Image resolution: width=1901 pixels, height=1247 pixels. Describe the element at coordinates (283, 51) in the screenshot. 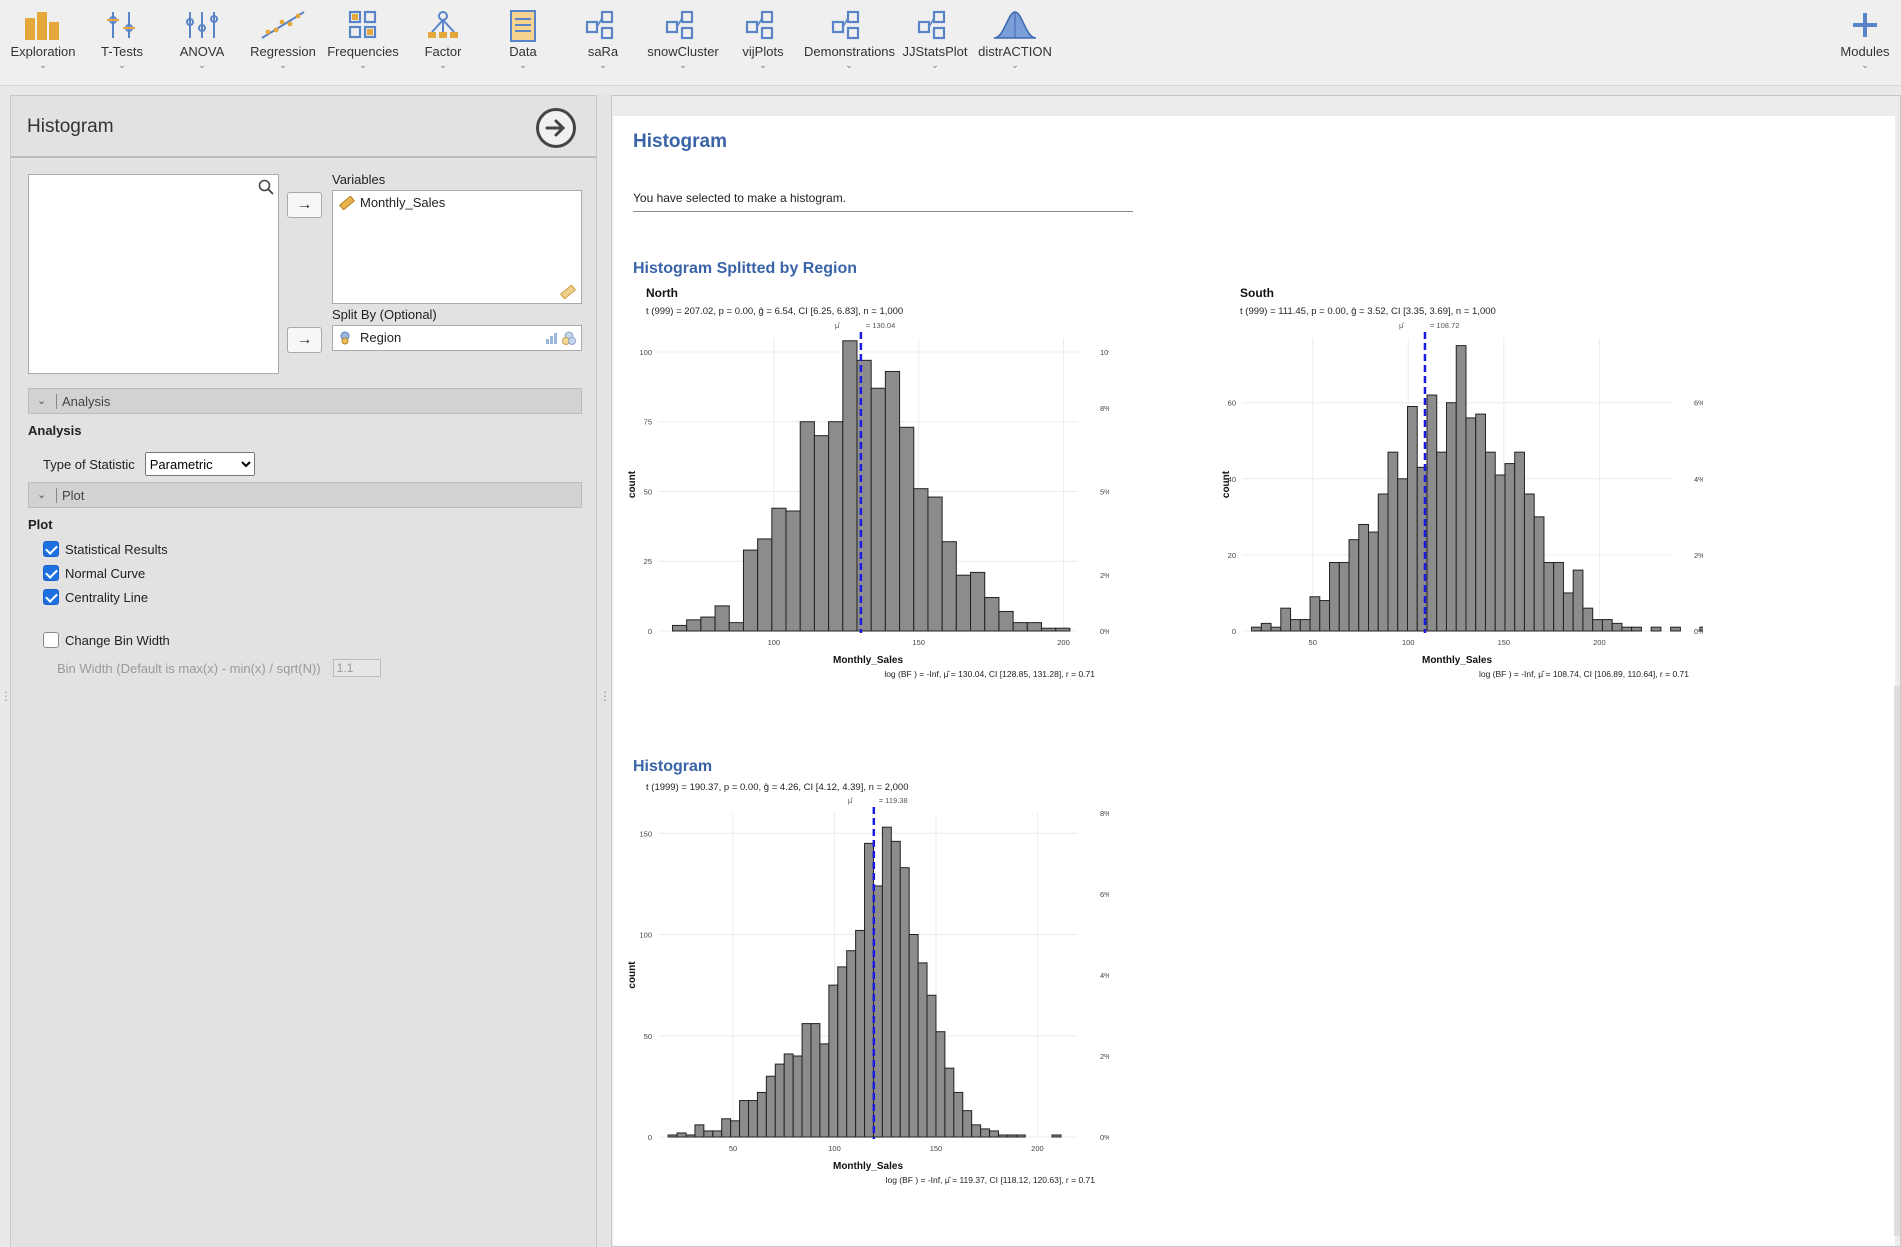

I see `toolbar-label: Regression` at that location.